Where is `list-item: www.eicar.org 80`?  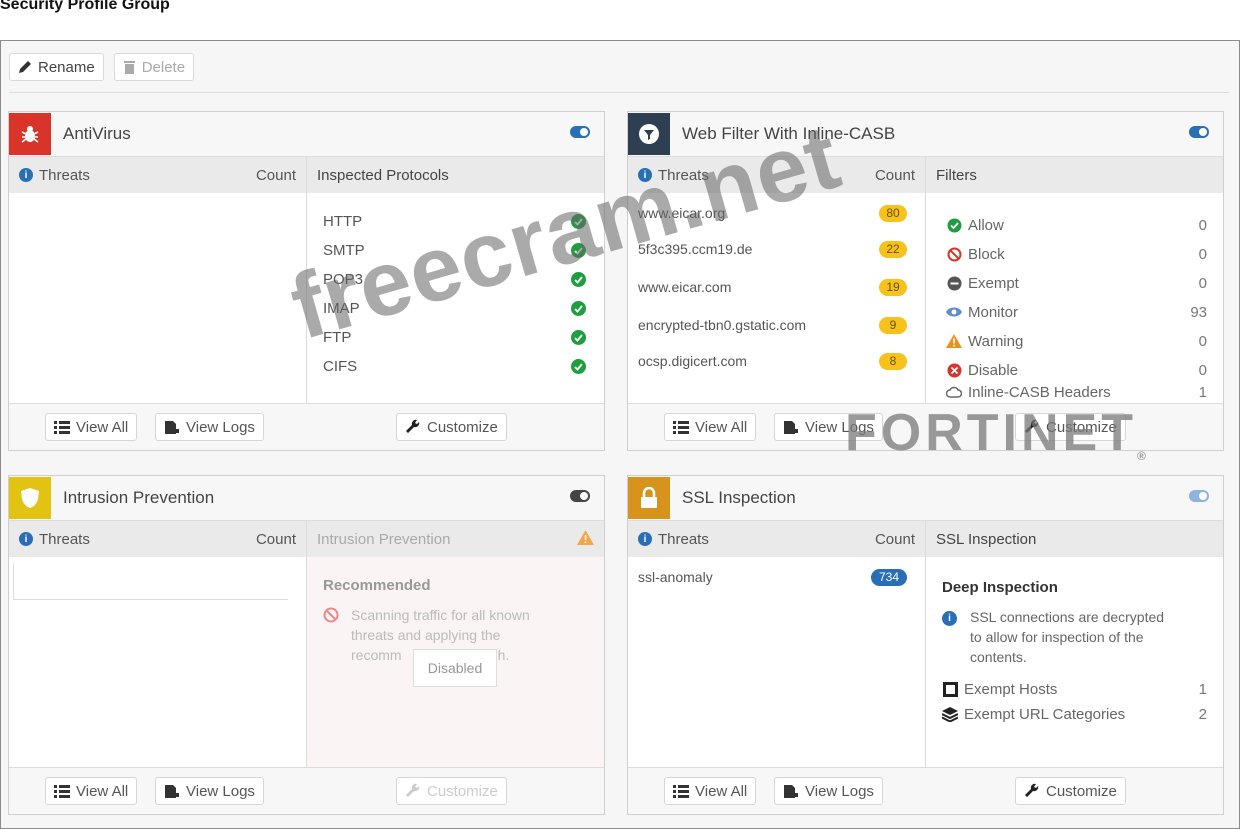
list-item: www.eicar.org 80 is located at coordinates (775, 215).